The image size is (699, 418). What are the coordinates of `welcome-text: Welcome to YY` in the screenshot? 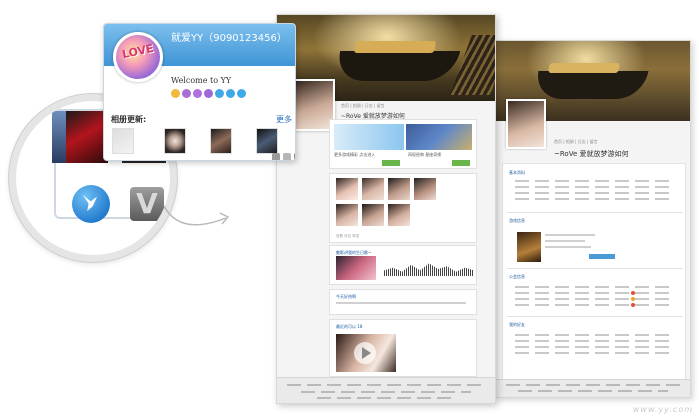 It's located at (201, 80).